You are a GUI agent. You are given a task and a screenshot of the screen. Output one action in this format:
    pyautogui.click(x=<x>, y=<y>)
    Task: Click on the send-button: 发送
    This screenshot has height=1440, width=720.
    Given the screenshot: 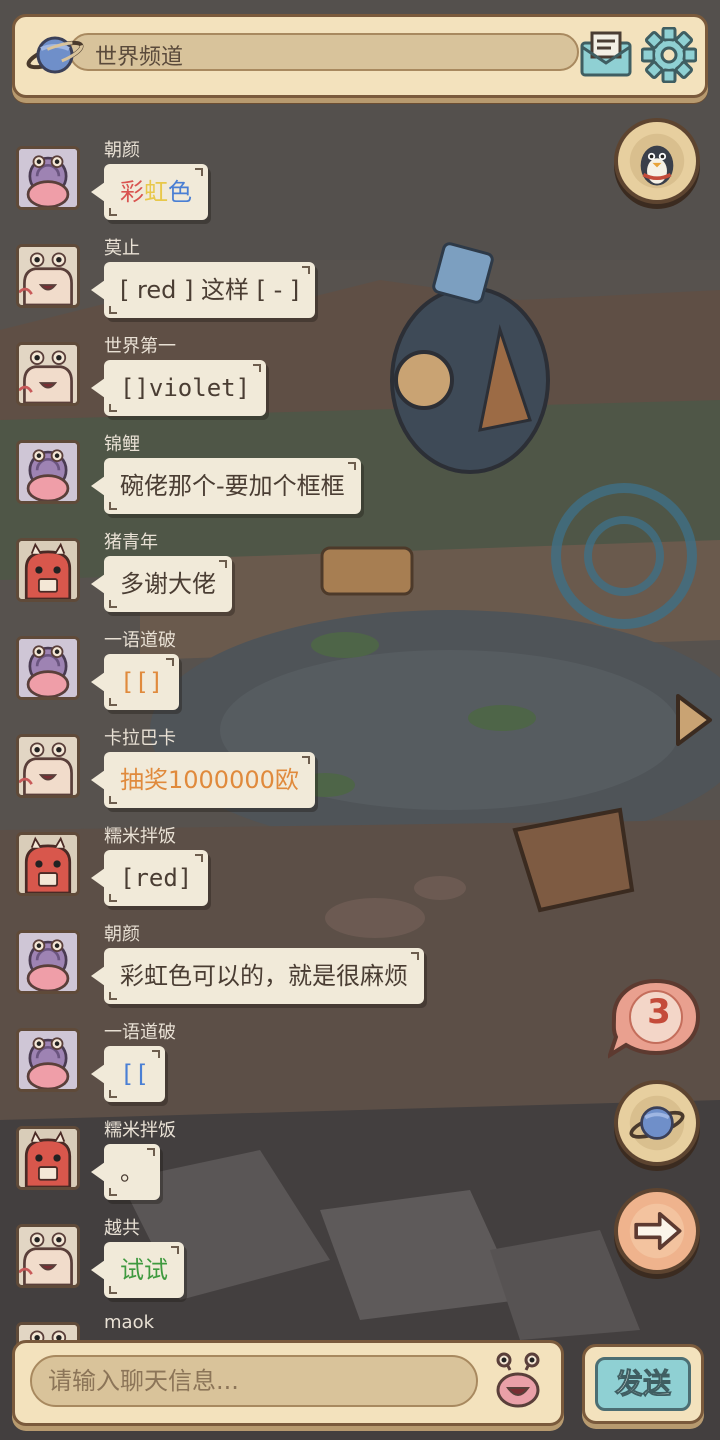 What is the action you would take?
    pyautogui.click(x=643, y=1384)
    